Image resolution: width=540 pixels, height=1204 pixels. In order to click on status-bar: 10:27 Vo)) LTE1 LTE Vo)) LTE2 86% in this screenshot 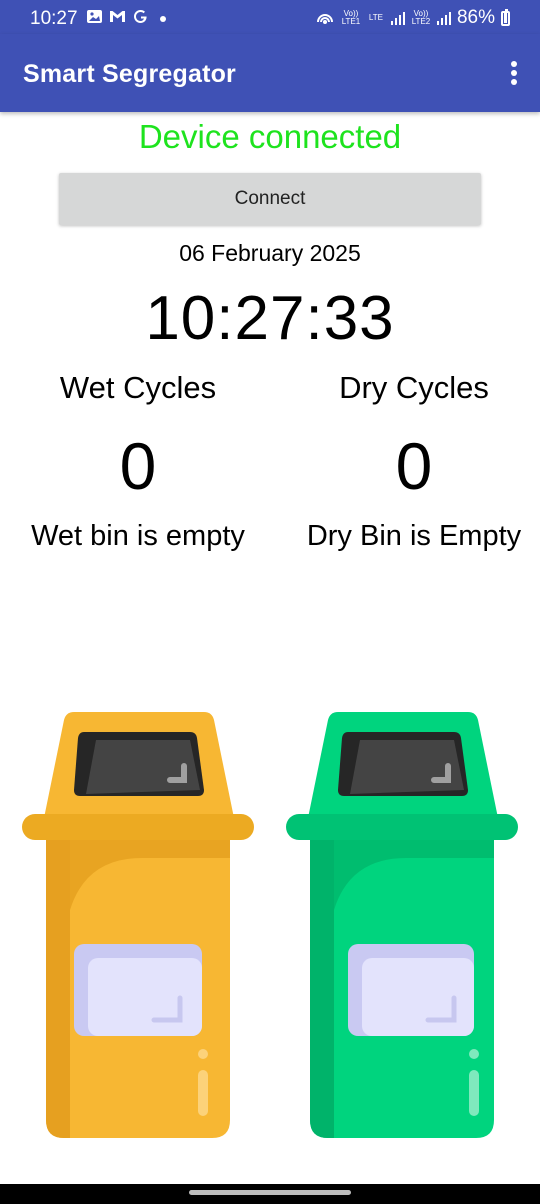, I will do `click(270, 17)`.